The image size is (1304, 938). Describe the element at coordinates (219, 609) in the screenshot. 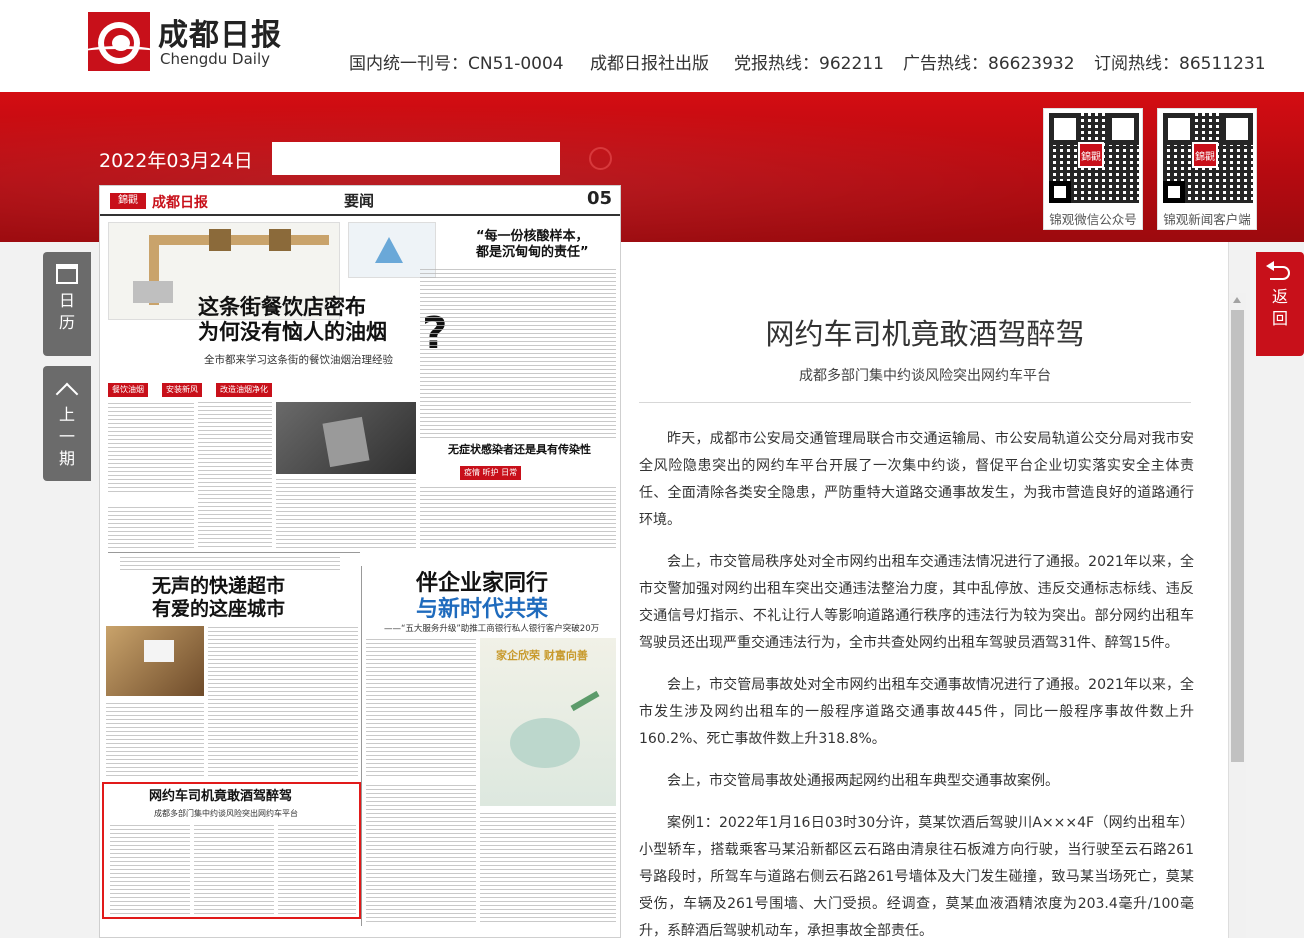

I see `headline-express-2: 有爱的这座城市` at that location.